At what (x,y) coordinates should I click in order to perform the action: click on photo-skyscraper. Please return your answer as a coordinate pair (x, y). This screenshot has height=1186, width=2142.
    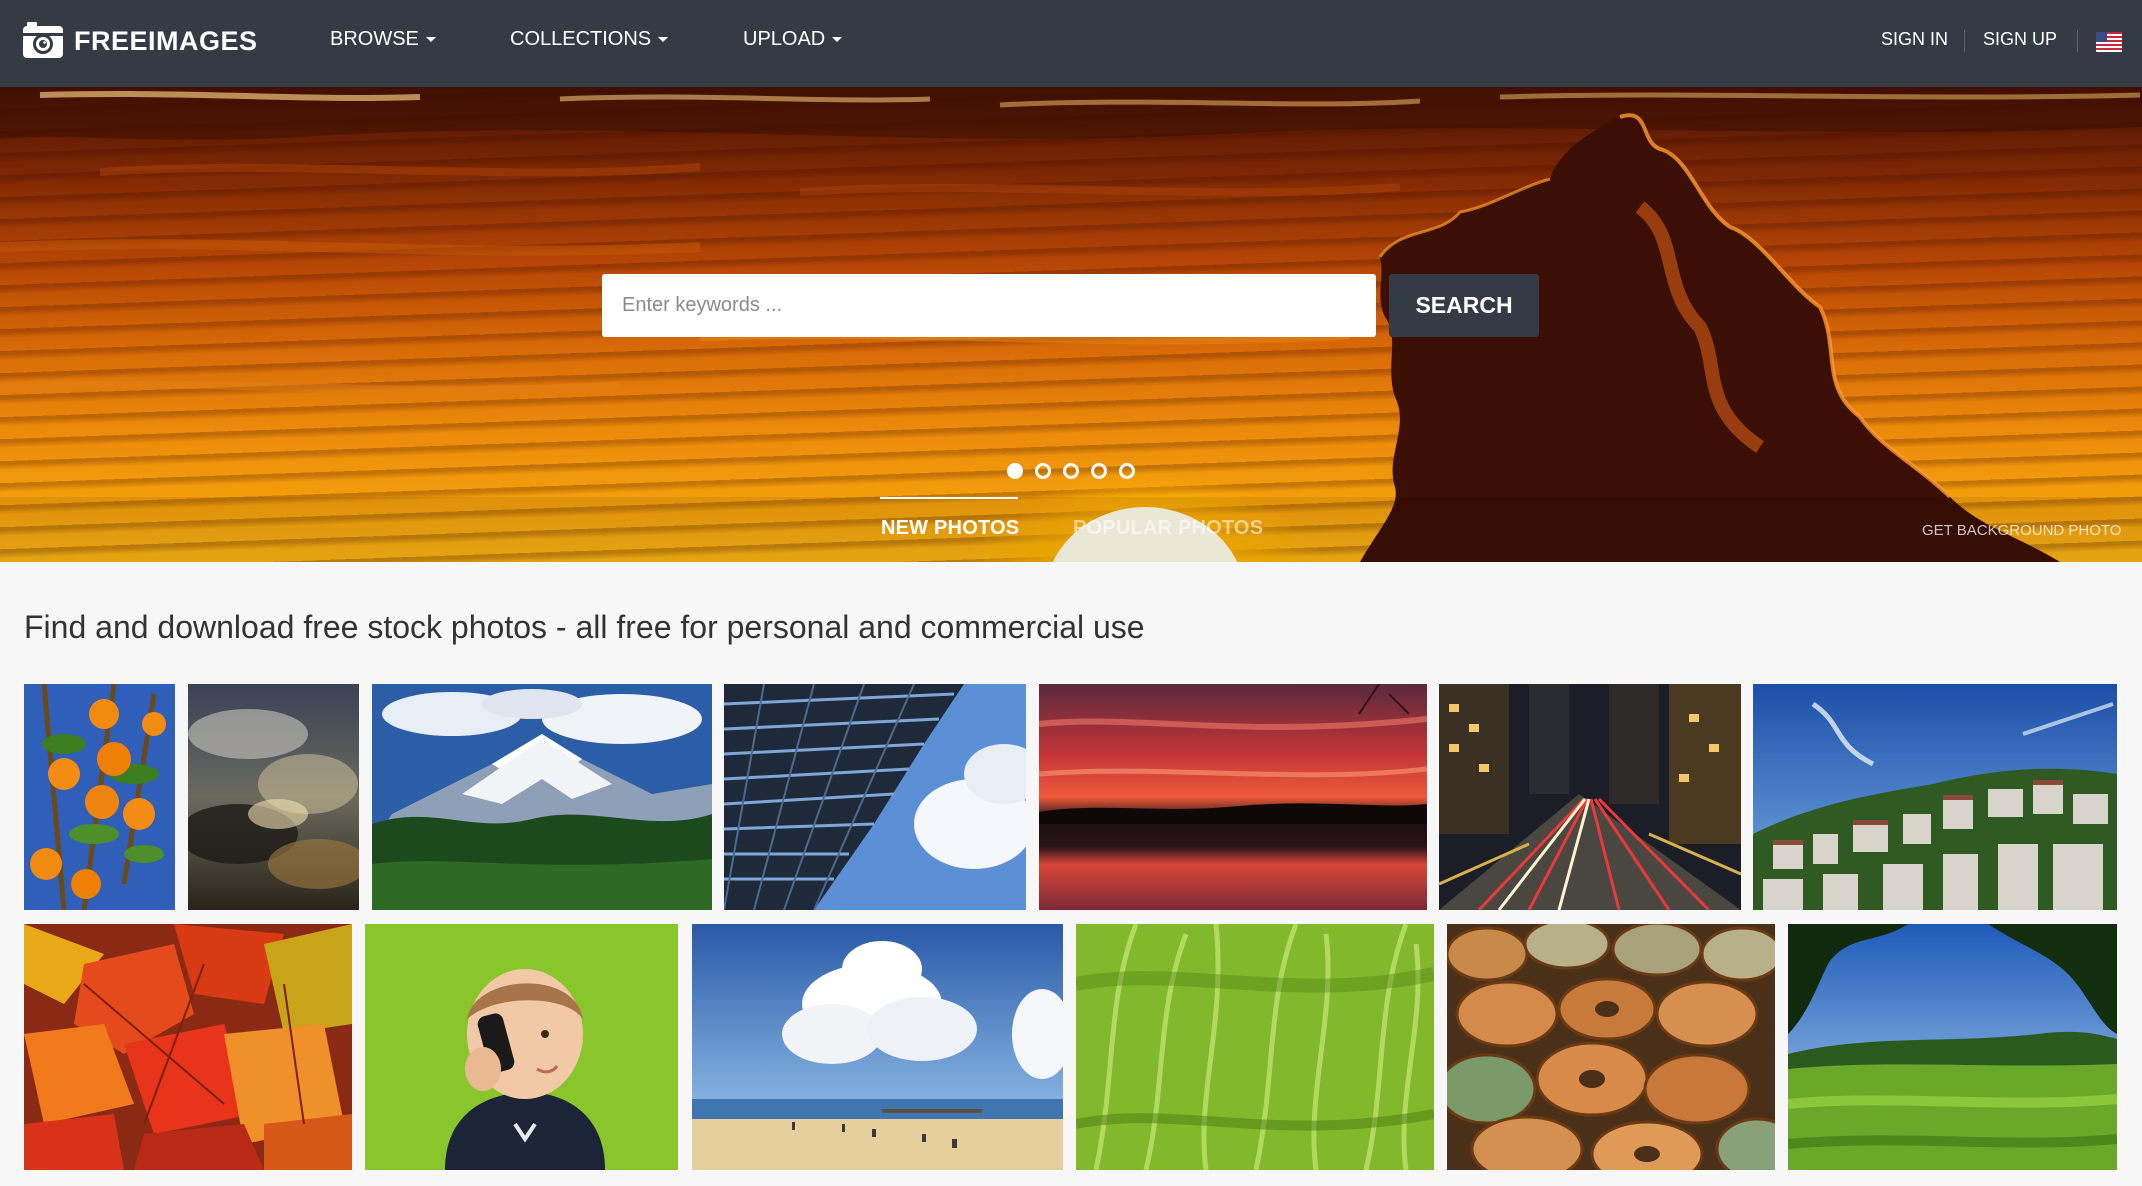
    Looking at the image, I should click on (875, 797).